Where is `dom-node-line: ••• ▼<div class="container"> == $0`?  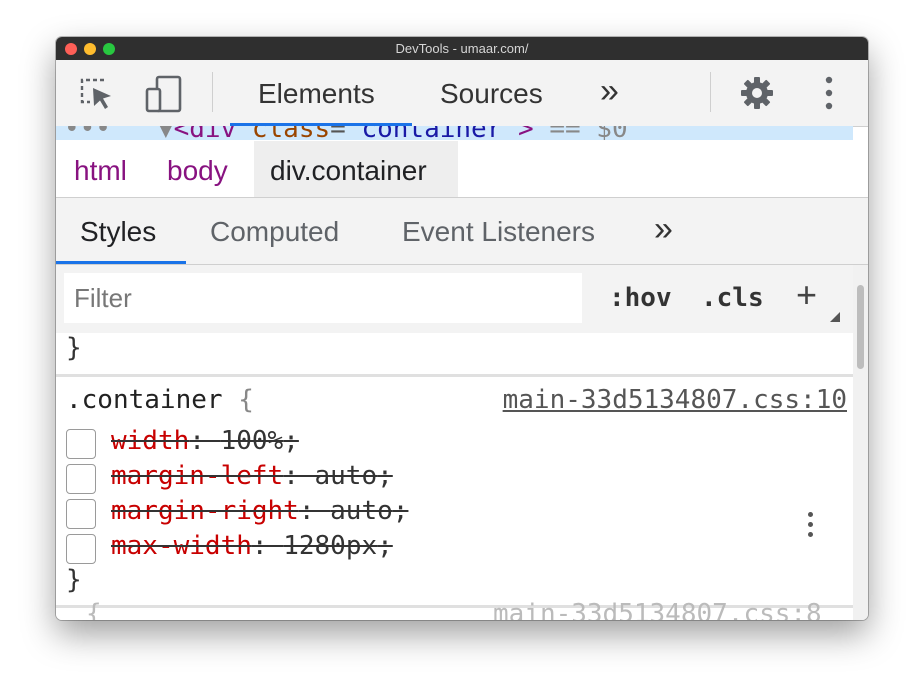
dom-node-line: ••• ▼<div class="container"> == $0 is located at coordinates (346, 133).